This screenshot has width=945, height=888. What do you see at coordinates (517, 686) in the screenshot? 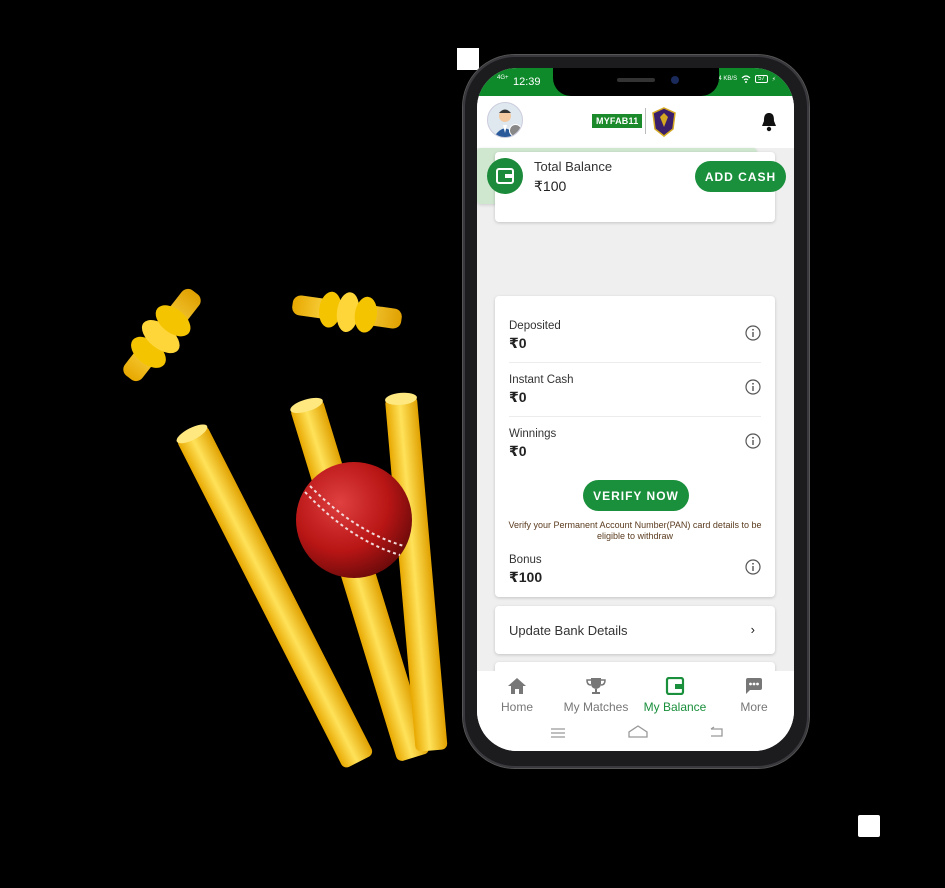
I see `home-icon` at bounding box center [517, 686].